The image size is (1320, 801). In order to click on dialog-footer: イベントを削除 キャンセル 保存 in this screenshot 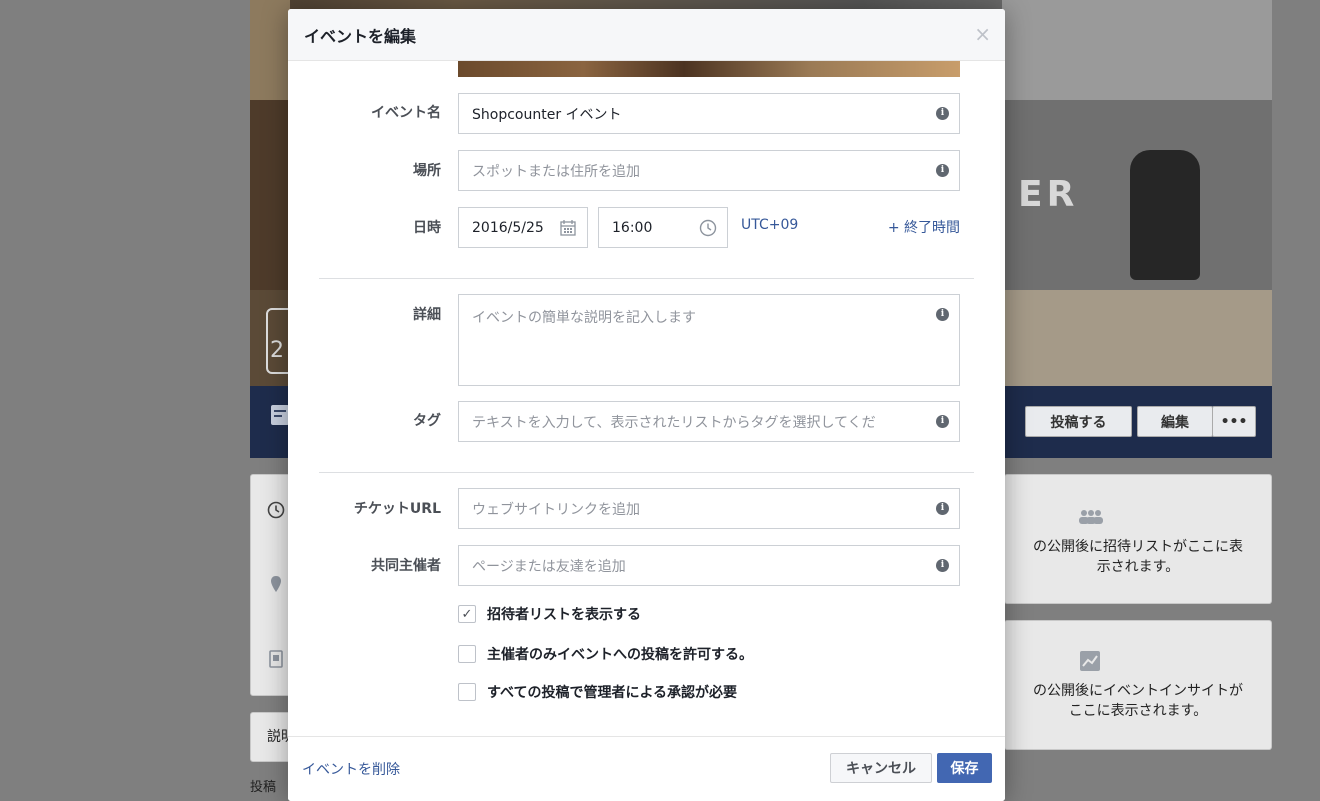, I will do `click(646, 768)`.